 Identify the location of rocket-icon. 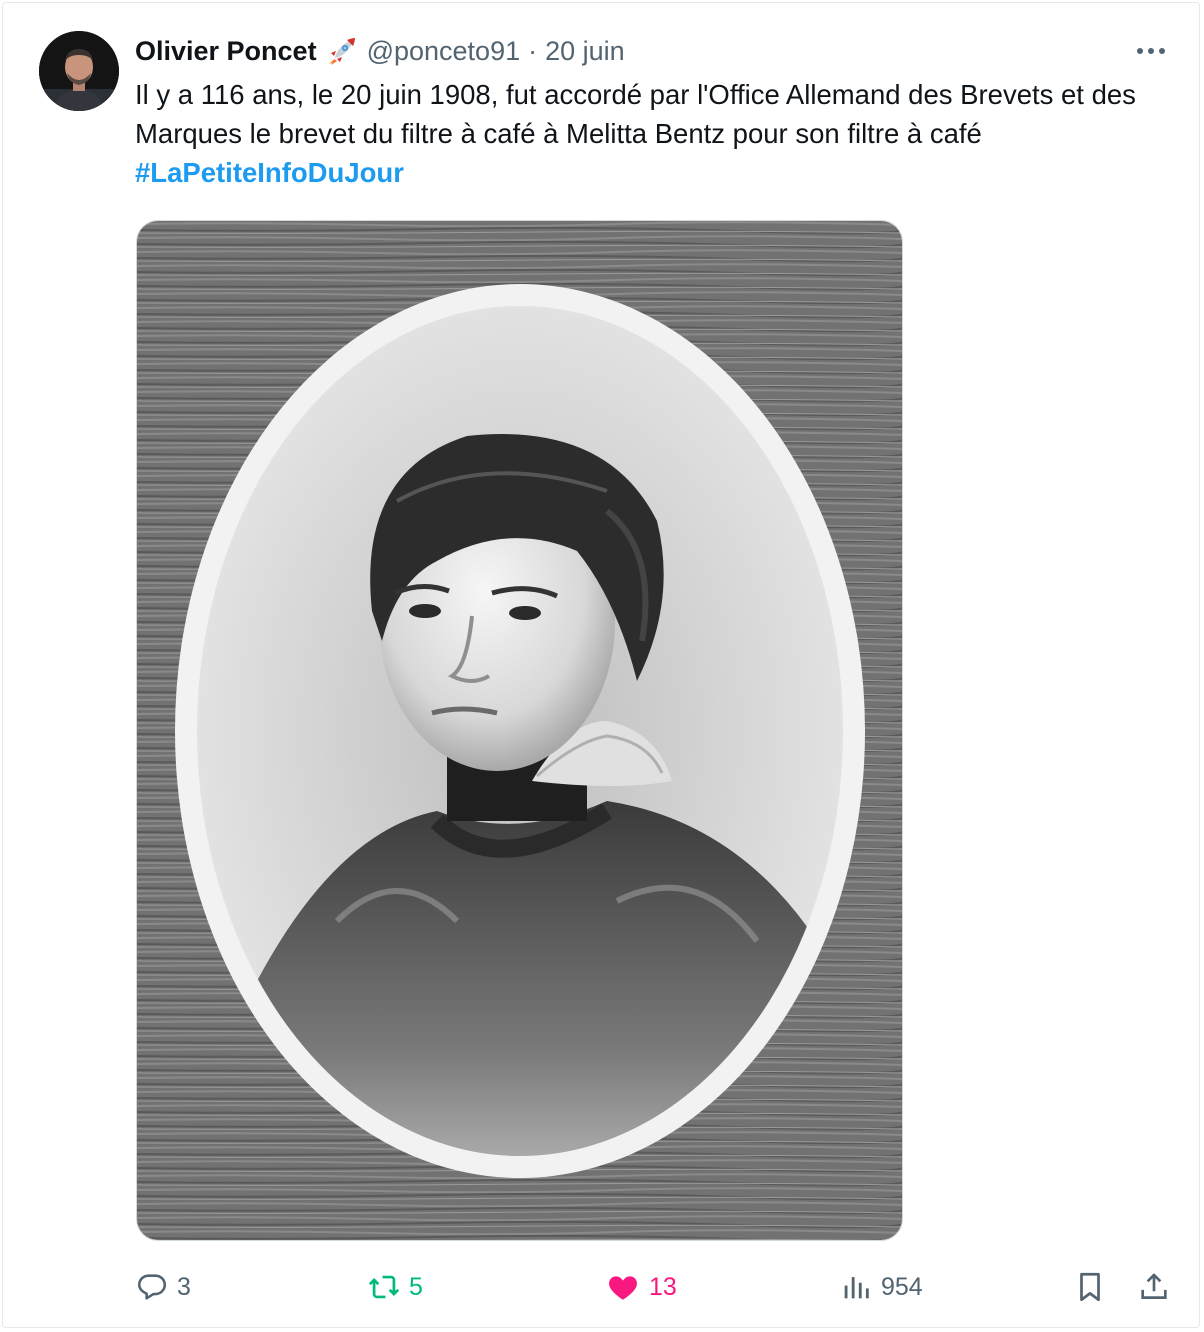
(342, 51).